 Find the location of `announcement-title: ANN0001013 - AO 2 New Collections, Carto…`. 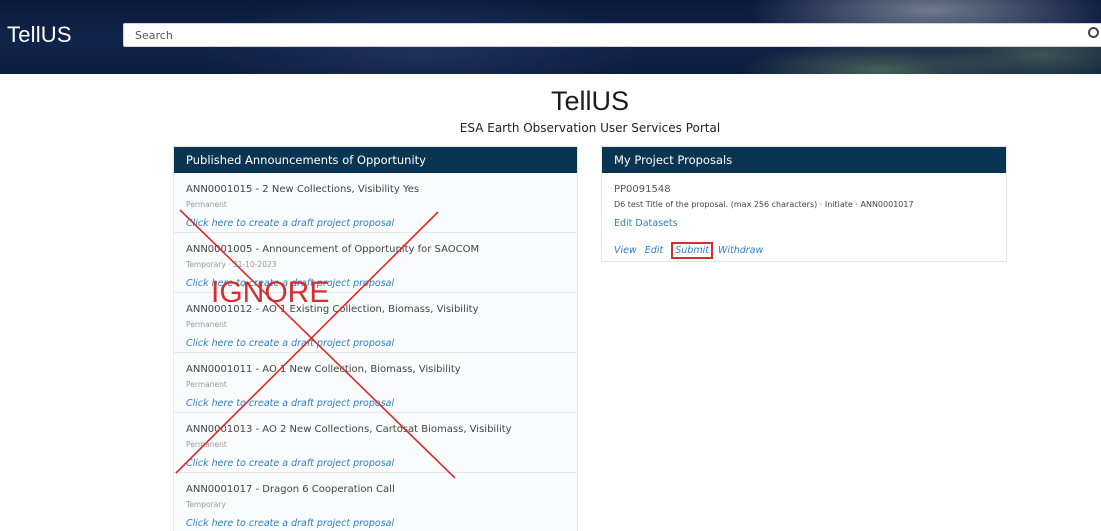

announcement-title: ANN0001013 - AO 2 New Collections, Carto… is located at coordinates (349, 429).